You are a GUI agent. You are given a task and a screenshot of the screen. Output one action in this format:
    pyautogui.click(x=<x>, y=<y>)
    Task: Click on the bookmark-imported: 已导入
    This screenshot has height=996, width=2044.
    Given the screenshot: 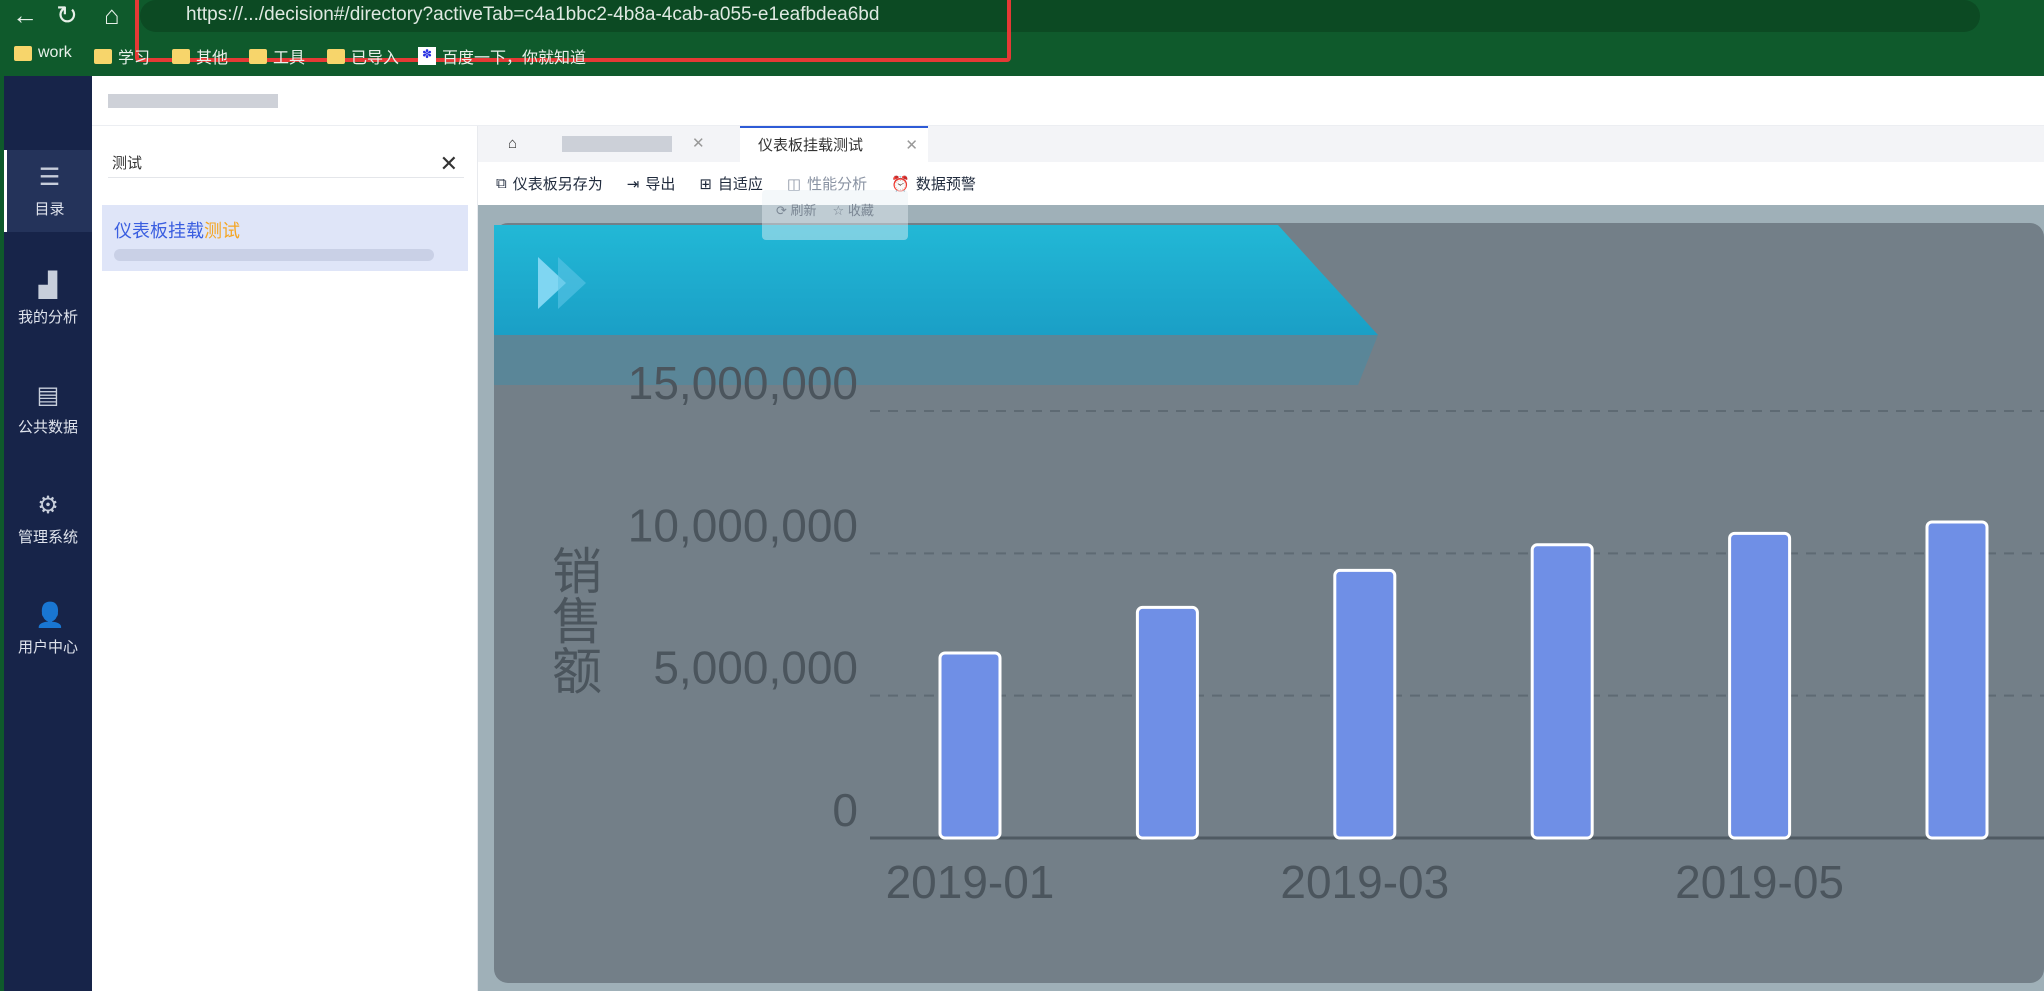 What is the action you would take?
    pyautogui.click(x=363, y=56)
    